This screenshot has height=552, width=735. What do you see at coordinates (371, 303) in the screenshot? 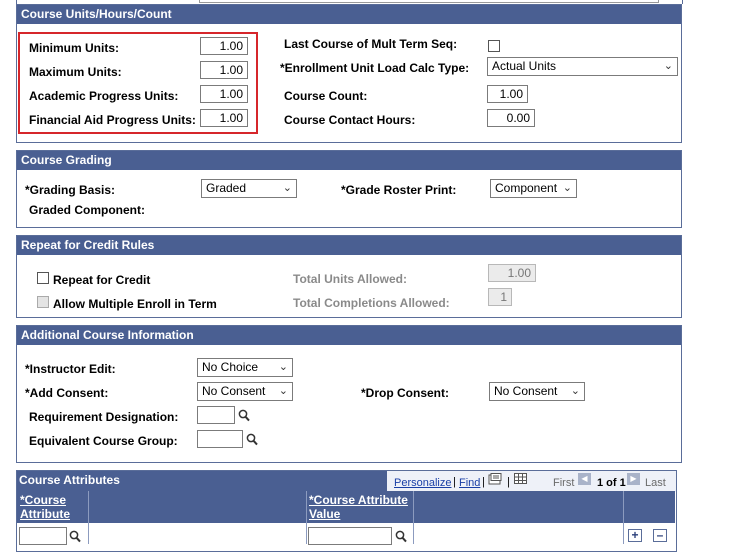
I see `total-completions-label: Total Completions Allowed:` at bounding box center [371, 303].